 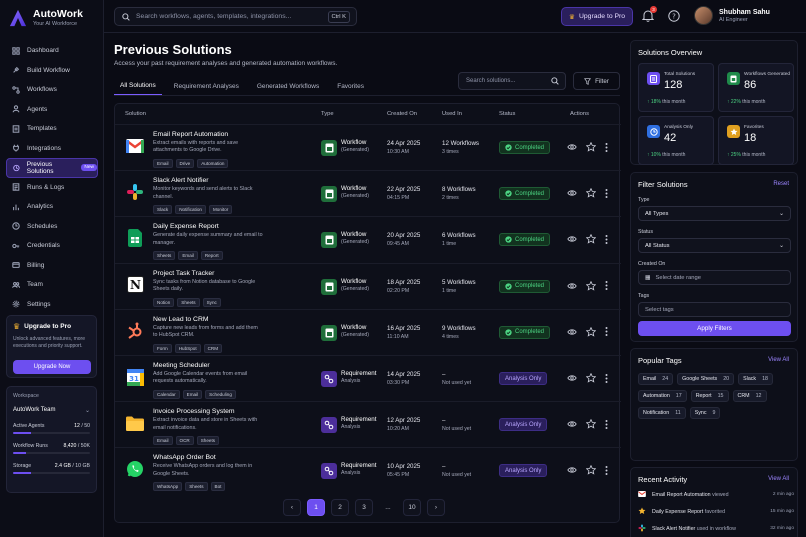 What do you see at coordinates (649, 15) in the screenshot?
I see `notifications-button: 3` at bounding box center [649, 15].